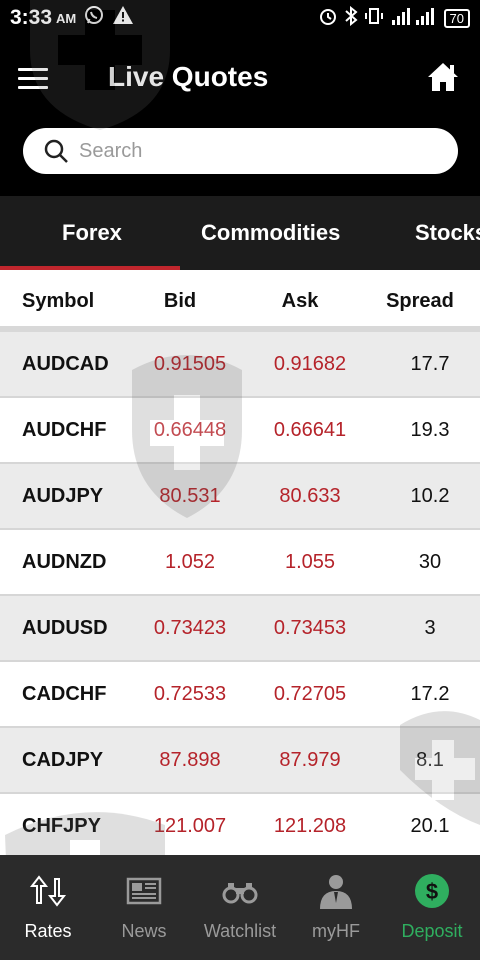  Describe the element at coordinates (420, 301) in the screenshot. I see `column-header-spread: Spread` at that location.